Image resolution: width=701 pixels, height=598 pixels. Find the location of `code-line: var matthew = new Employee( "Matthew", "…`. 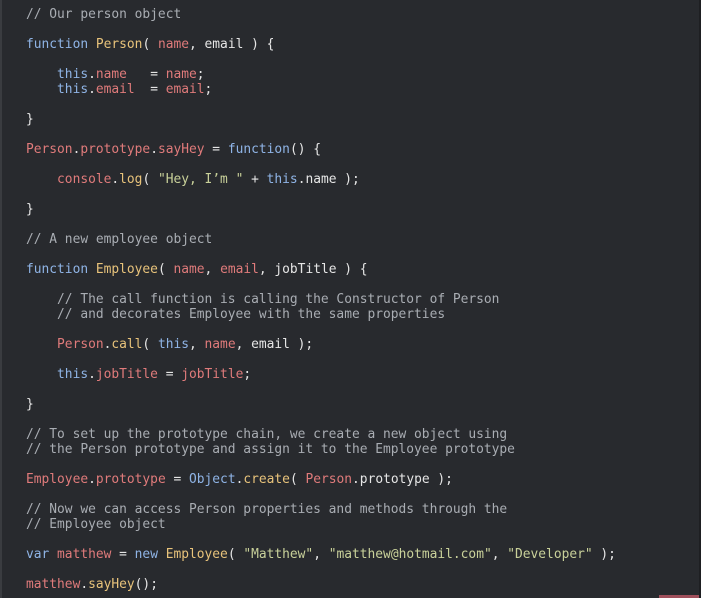

code-line: var matthew = new Employee( "Matthew", "… is located at coordinates (321, 554).